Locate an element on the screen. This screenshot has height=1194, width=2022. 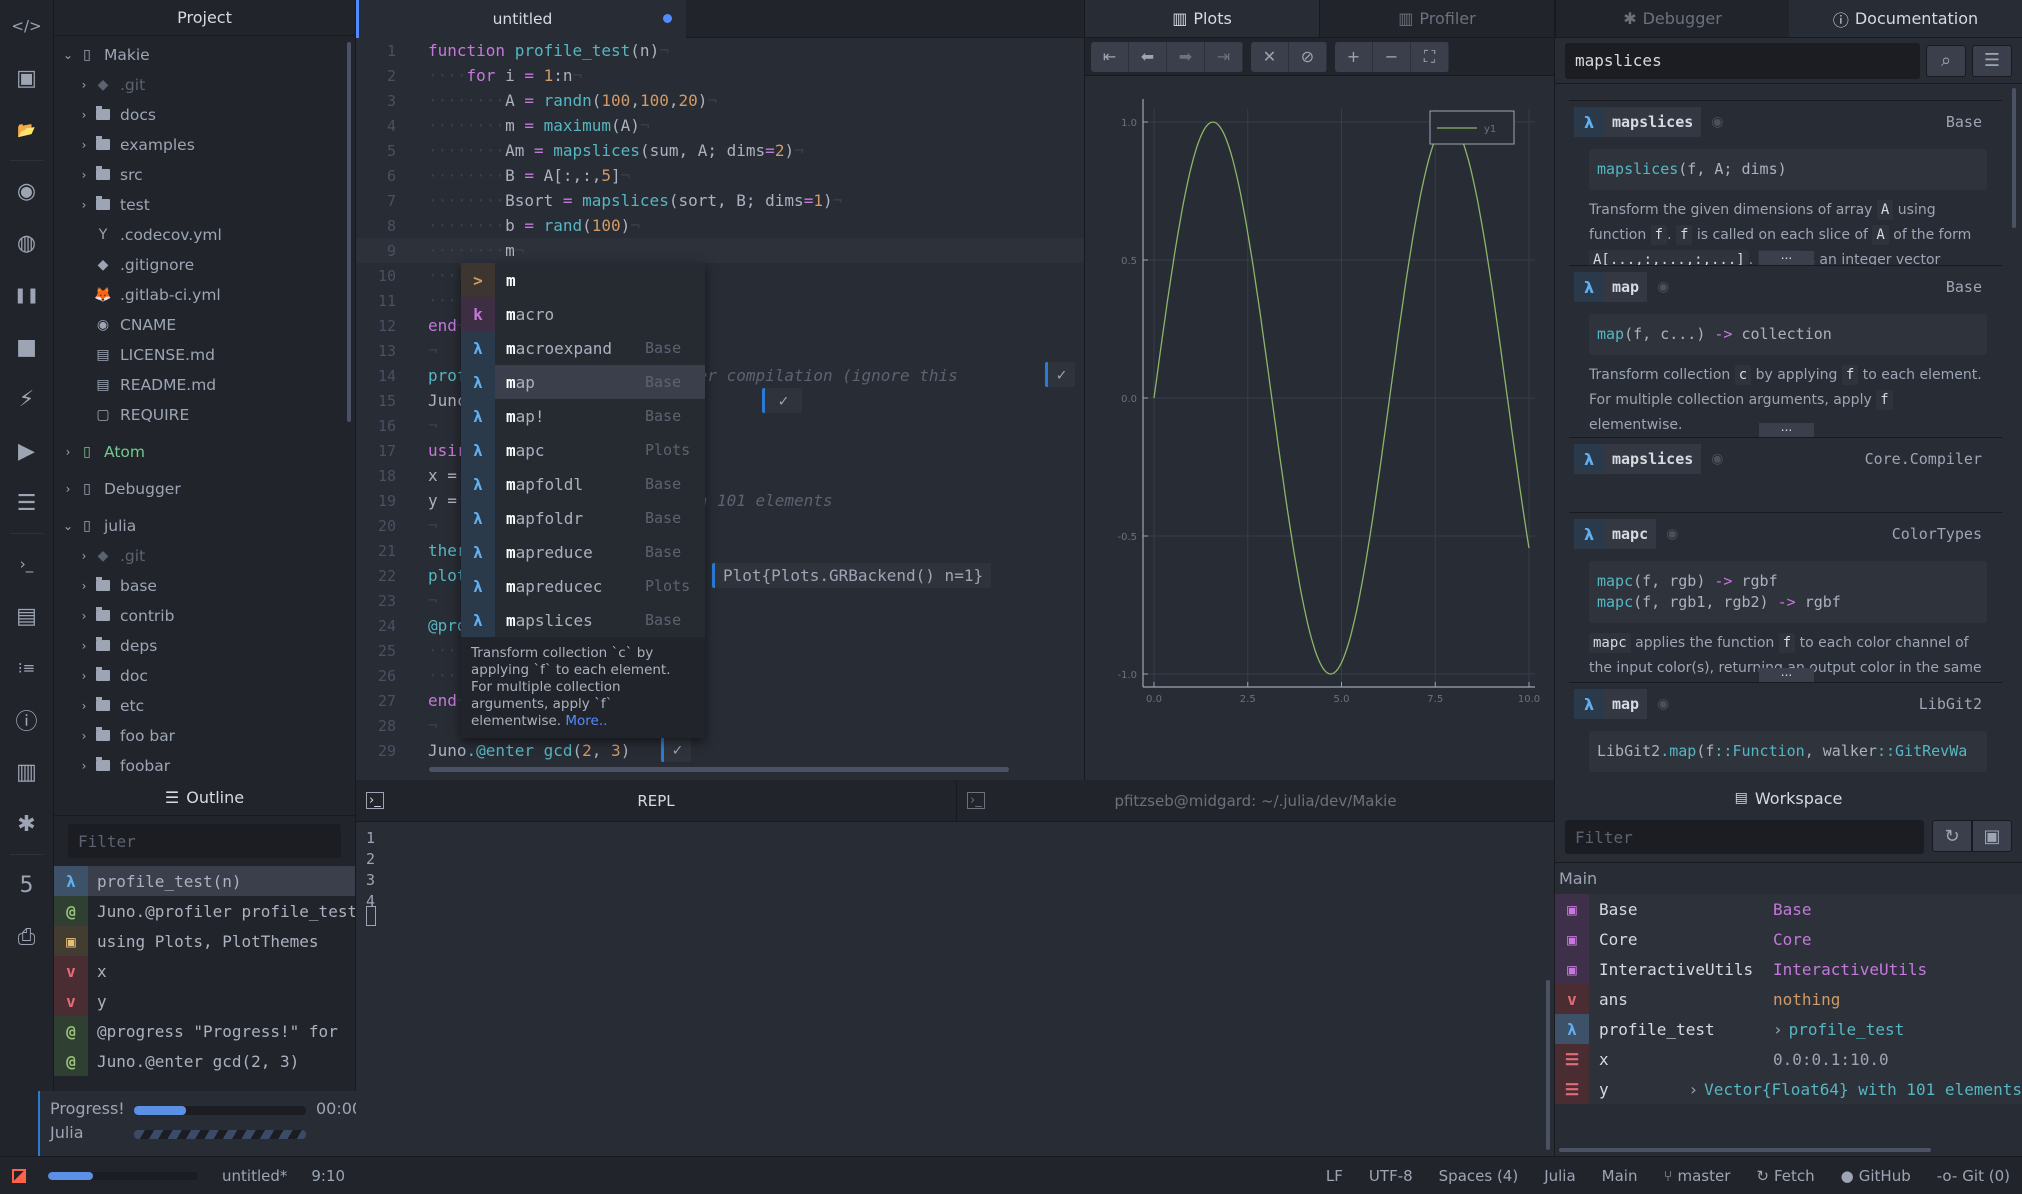
clear-button: ⊘ is located at coordinates (1308, 56).